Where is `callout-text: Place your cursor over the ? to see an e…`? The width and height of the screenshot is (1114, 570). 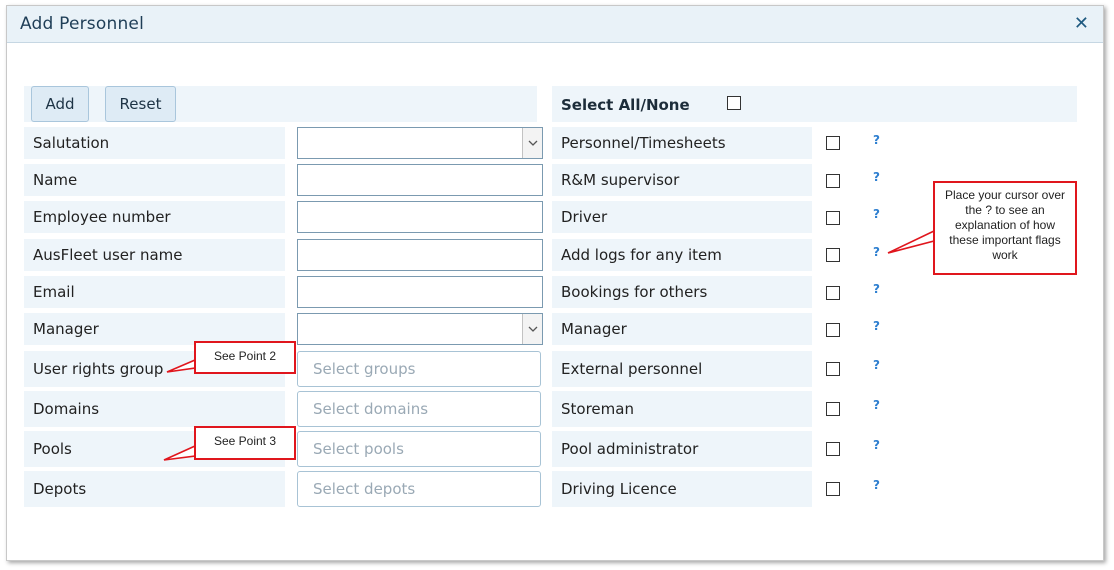
callout-text: Place your cursor over the ? to see an e… is located at coordinates (1005, 225).